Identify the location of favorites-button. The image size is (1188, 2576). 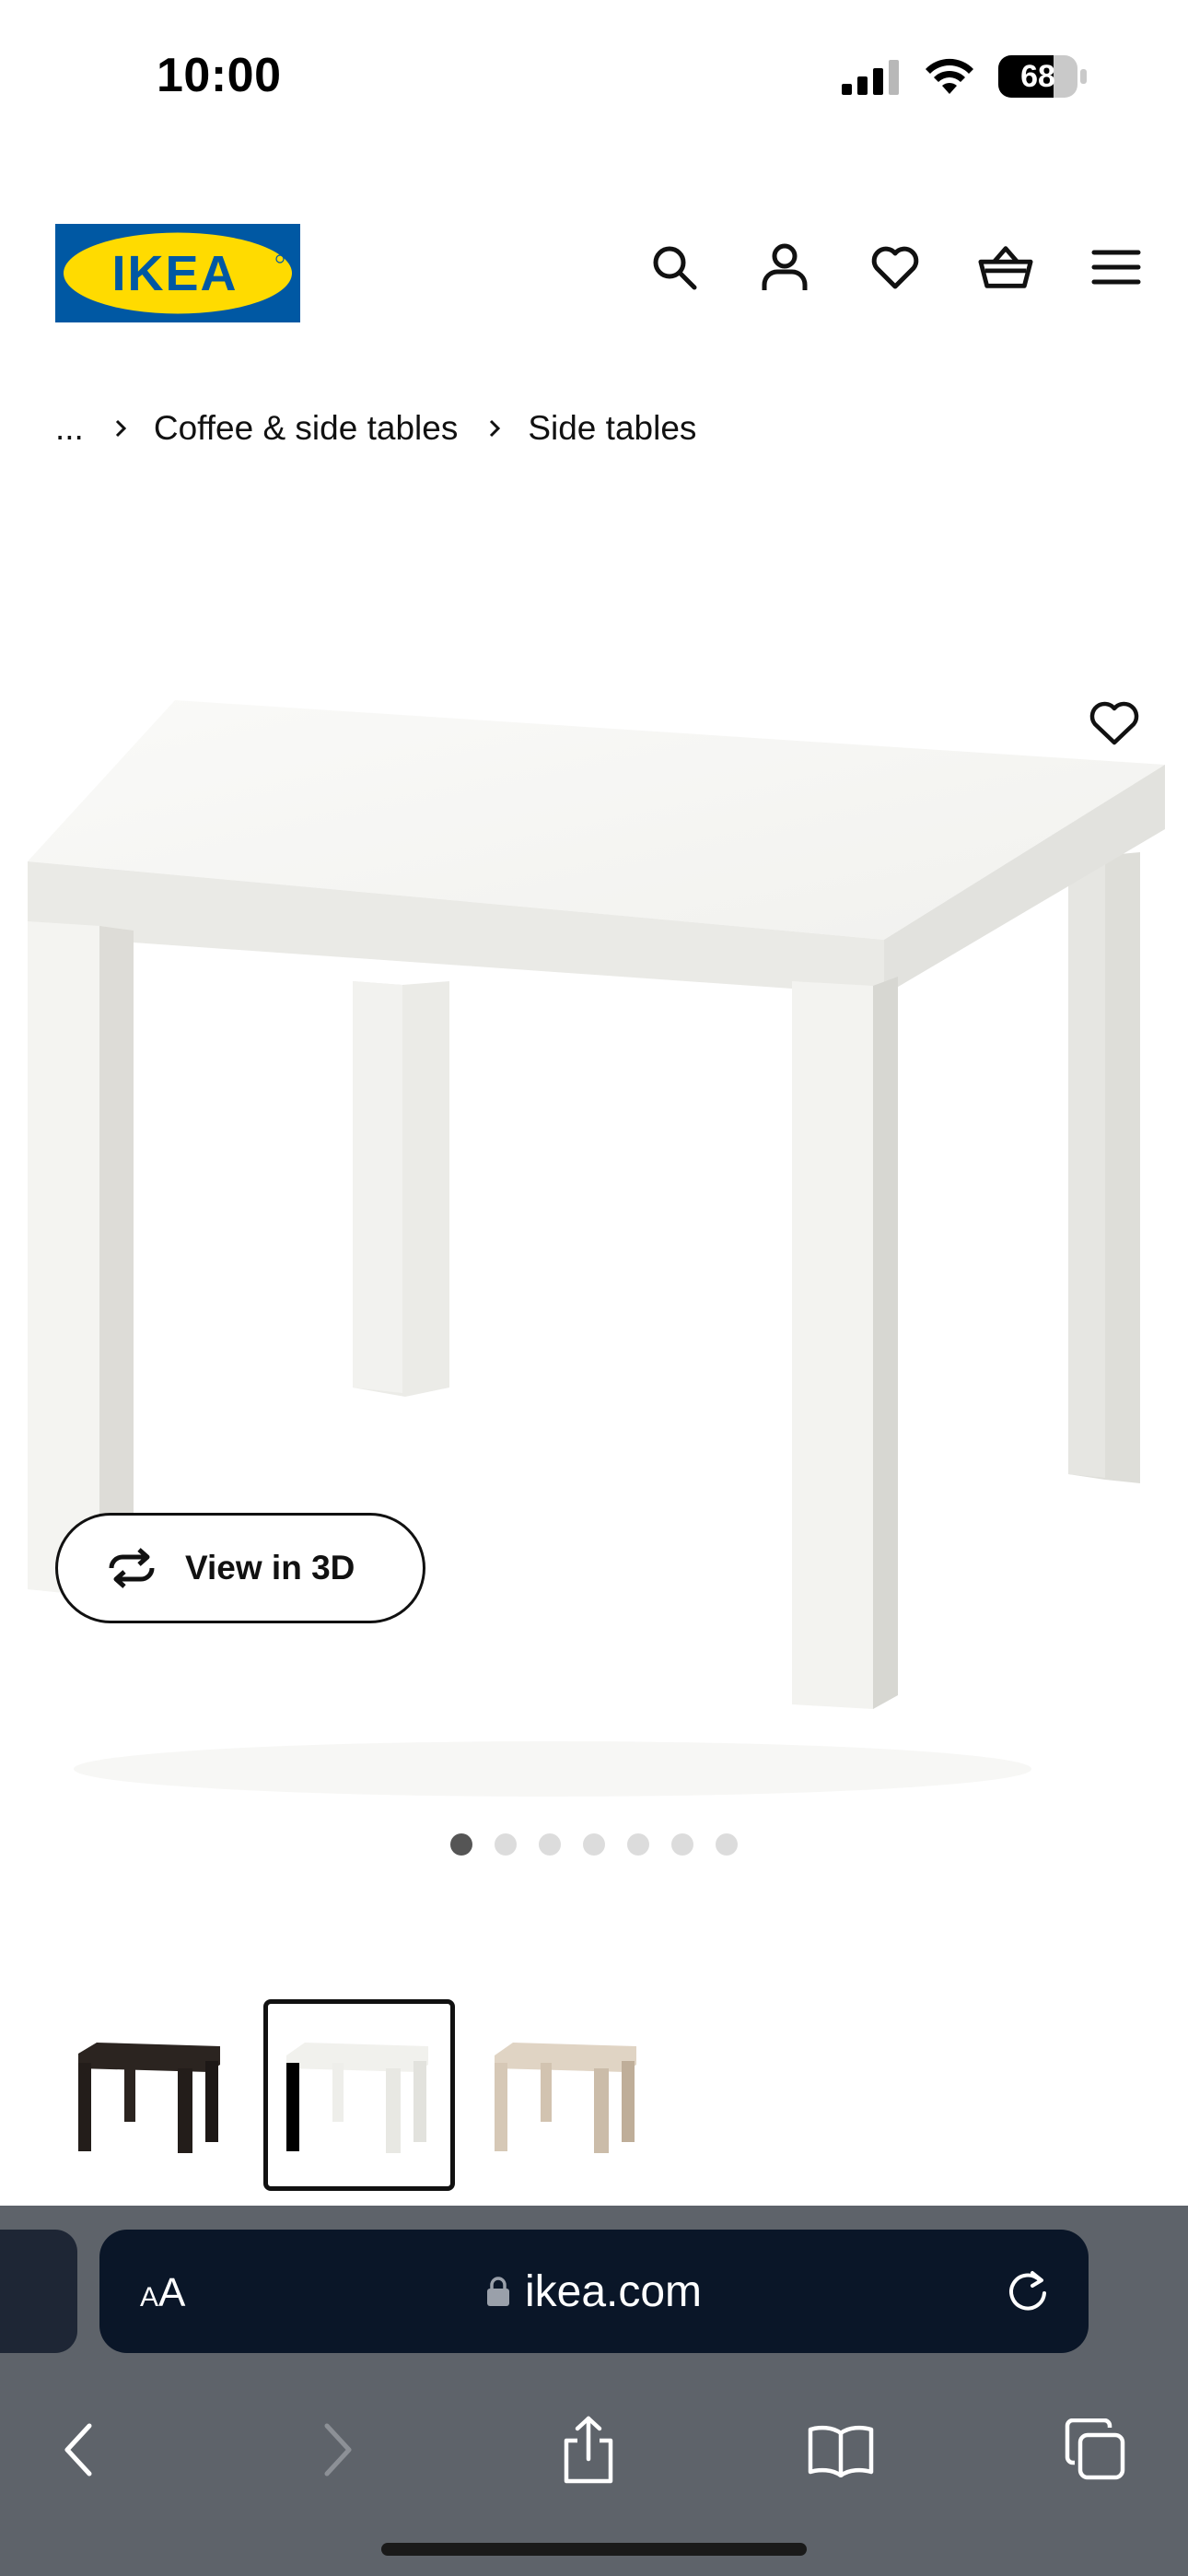
(895, 267).